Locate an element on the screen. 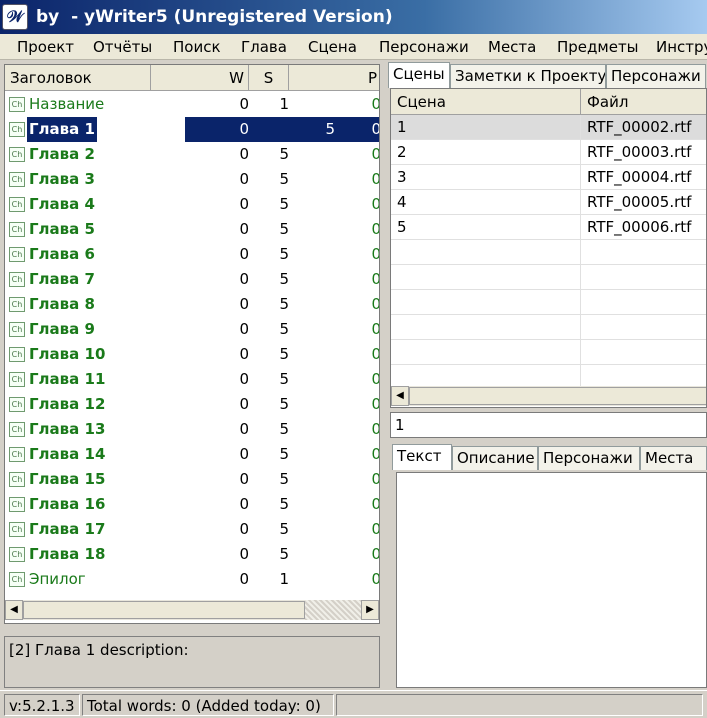  chapter-hscrollbar: ◀ ▶ is located at coordinates (192, 610).